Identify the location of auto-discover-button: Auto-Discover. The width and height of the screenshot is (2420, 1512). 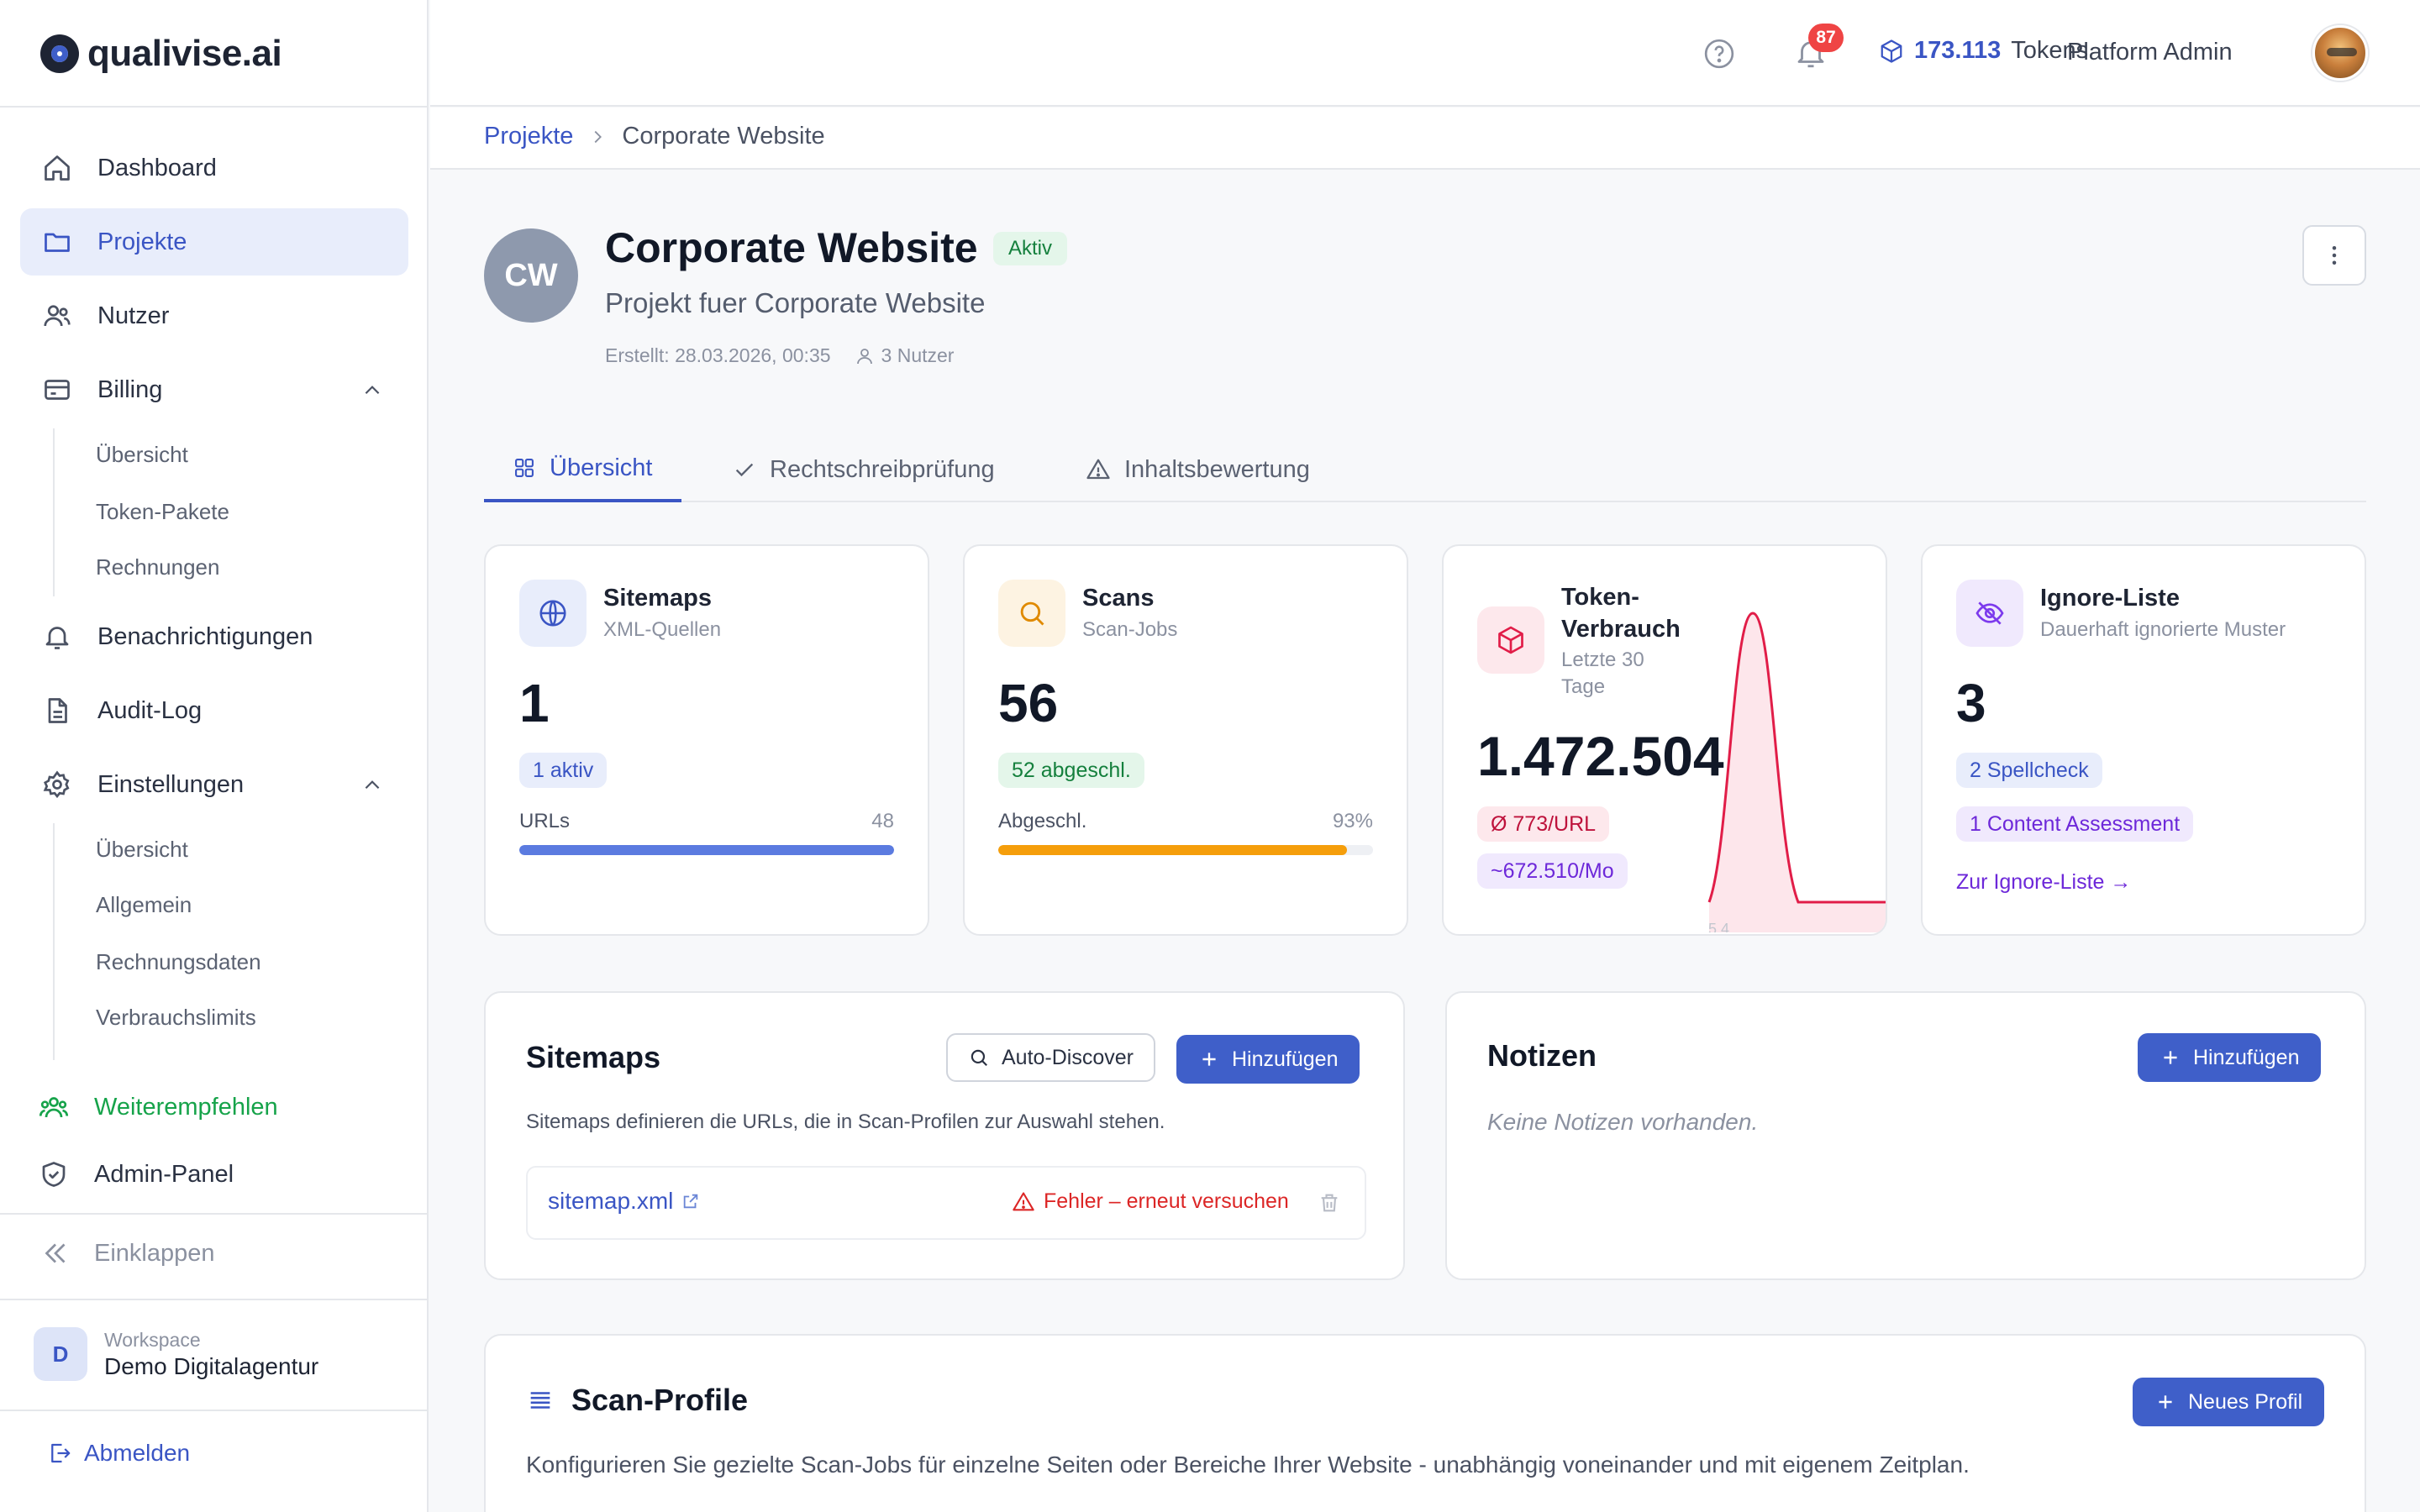
(1050, 1057).